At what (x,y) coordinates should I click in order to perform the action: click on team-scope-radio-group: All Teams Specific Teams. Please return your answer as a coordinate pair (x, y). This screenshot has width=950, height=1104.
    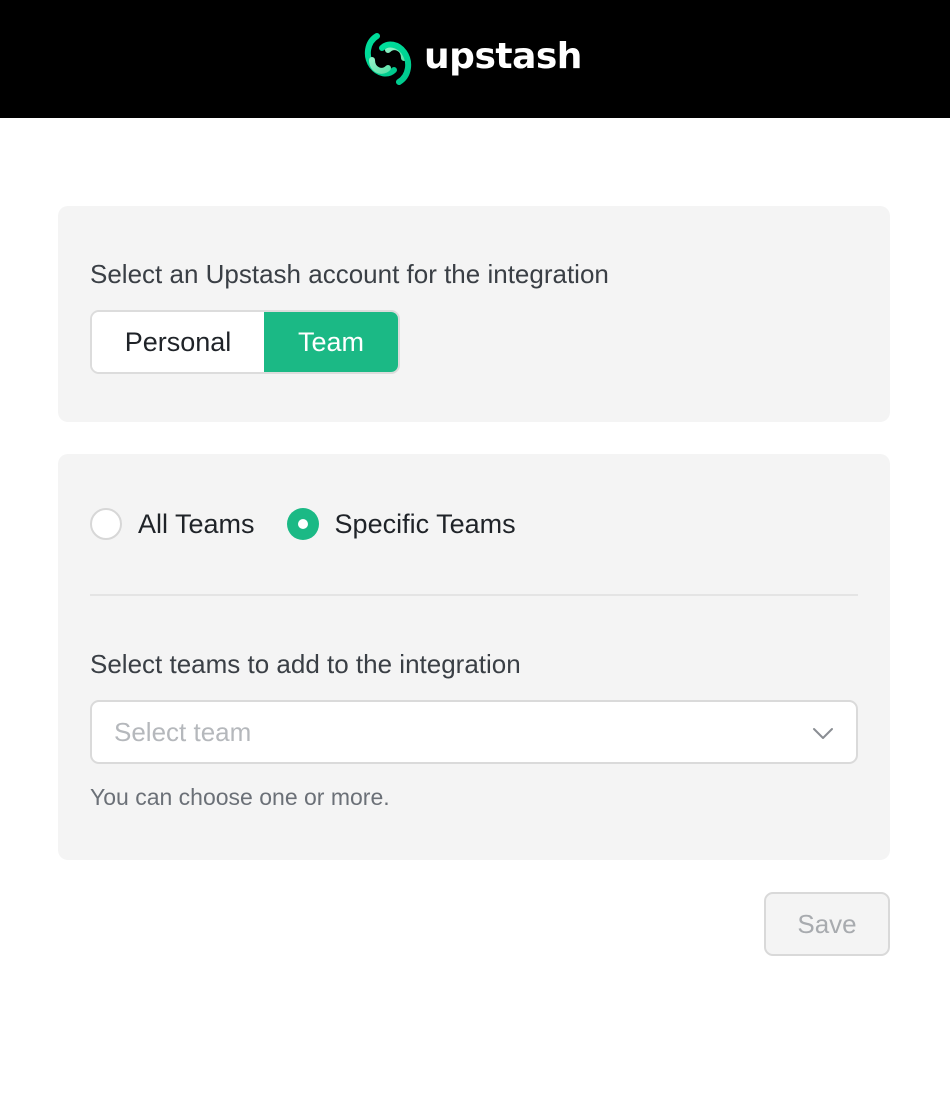
    Looking at the image, I should click on (303, 524).